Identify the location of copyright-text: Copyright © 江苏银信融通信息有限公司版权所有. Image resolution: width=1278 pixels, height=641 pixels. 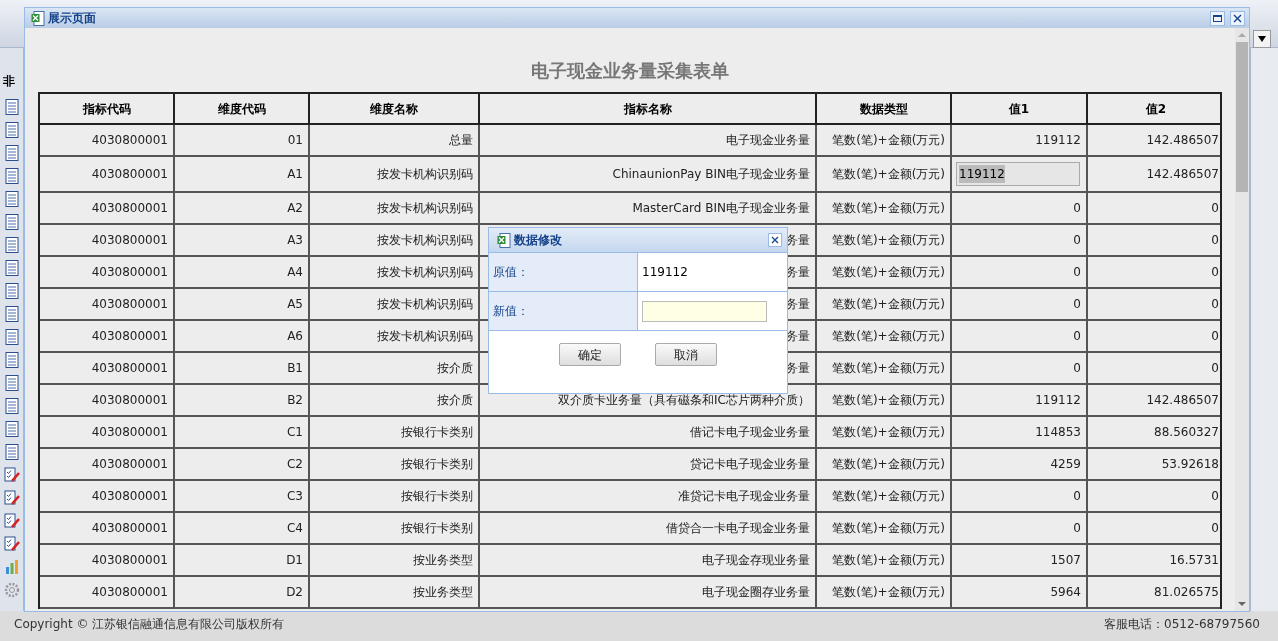
(149, 624).